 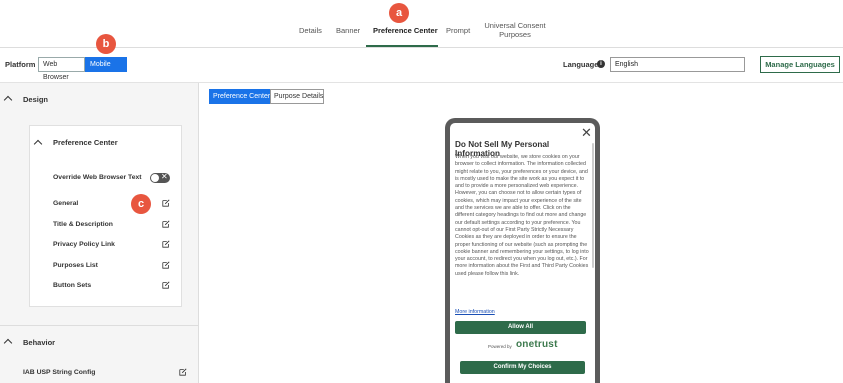 I want to click on subtab-preference-center: Preference Center, so click(x=239, y=96).